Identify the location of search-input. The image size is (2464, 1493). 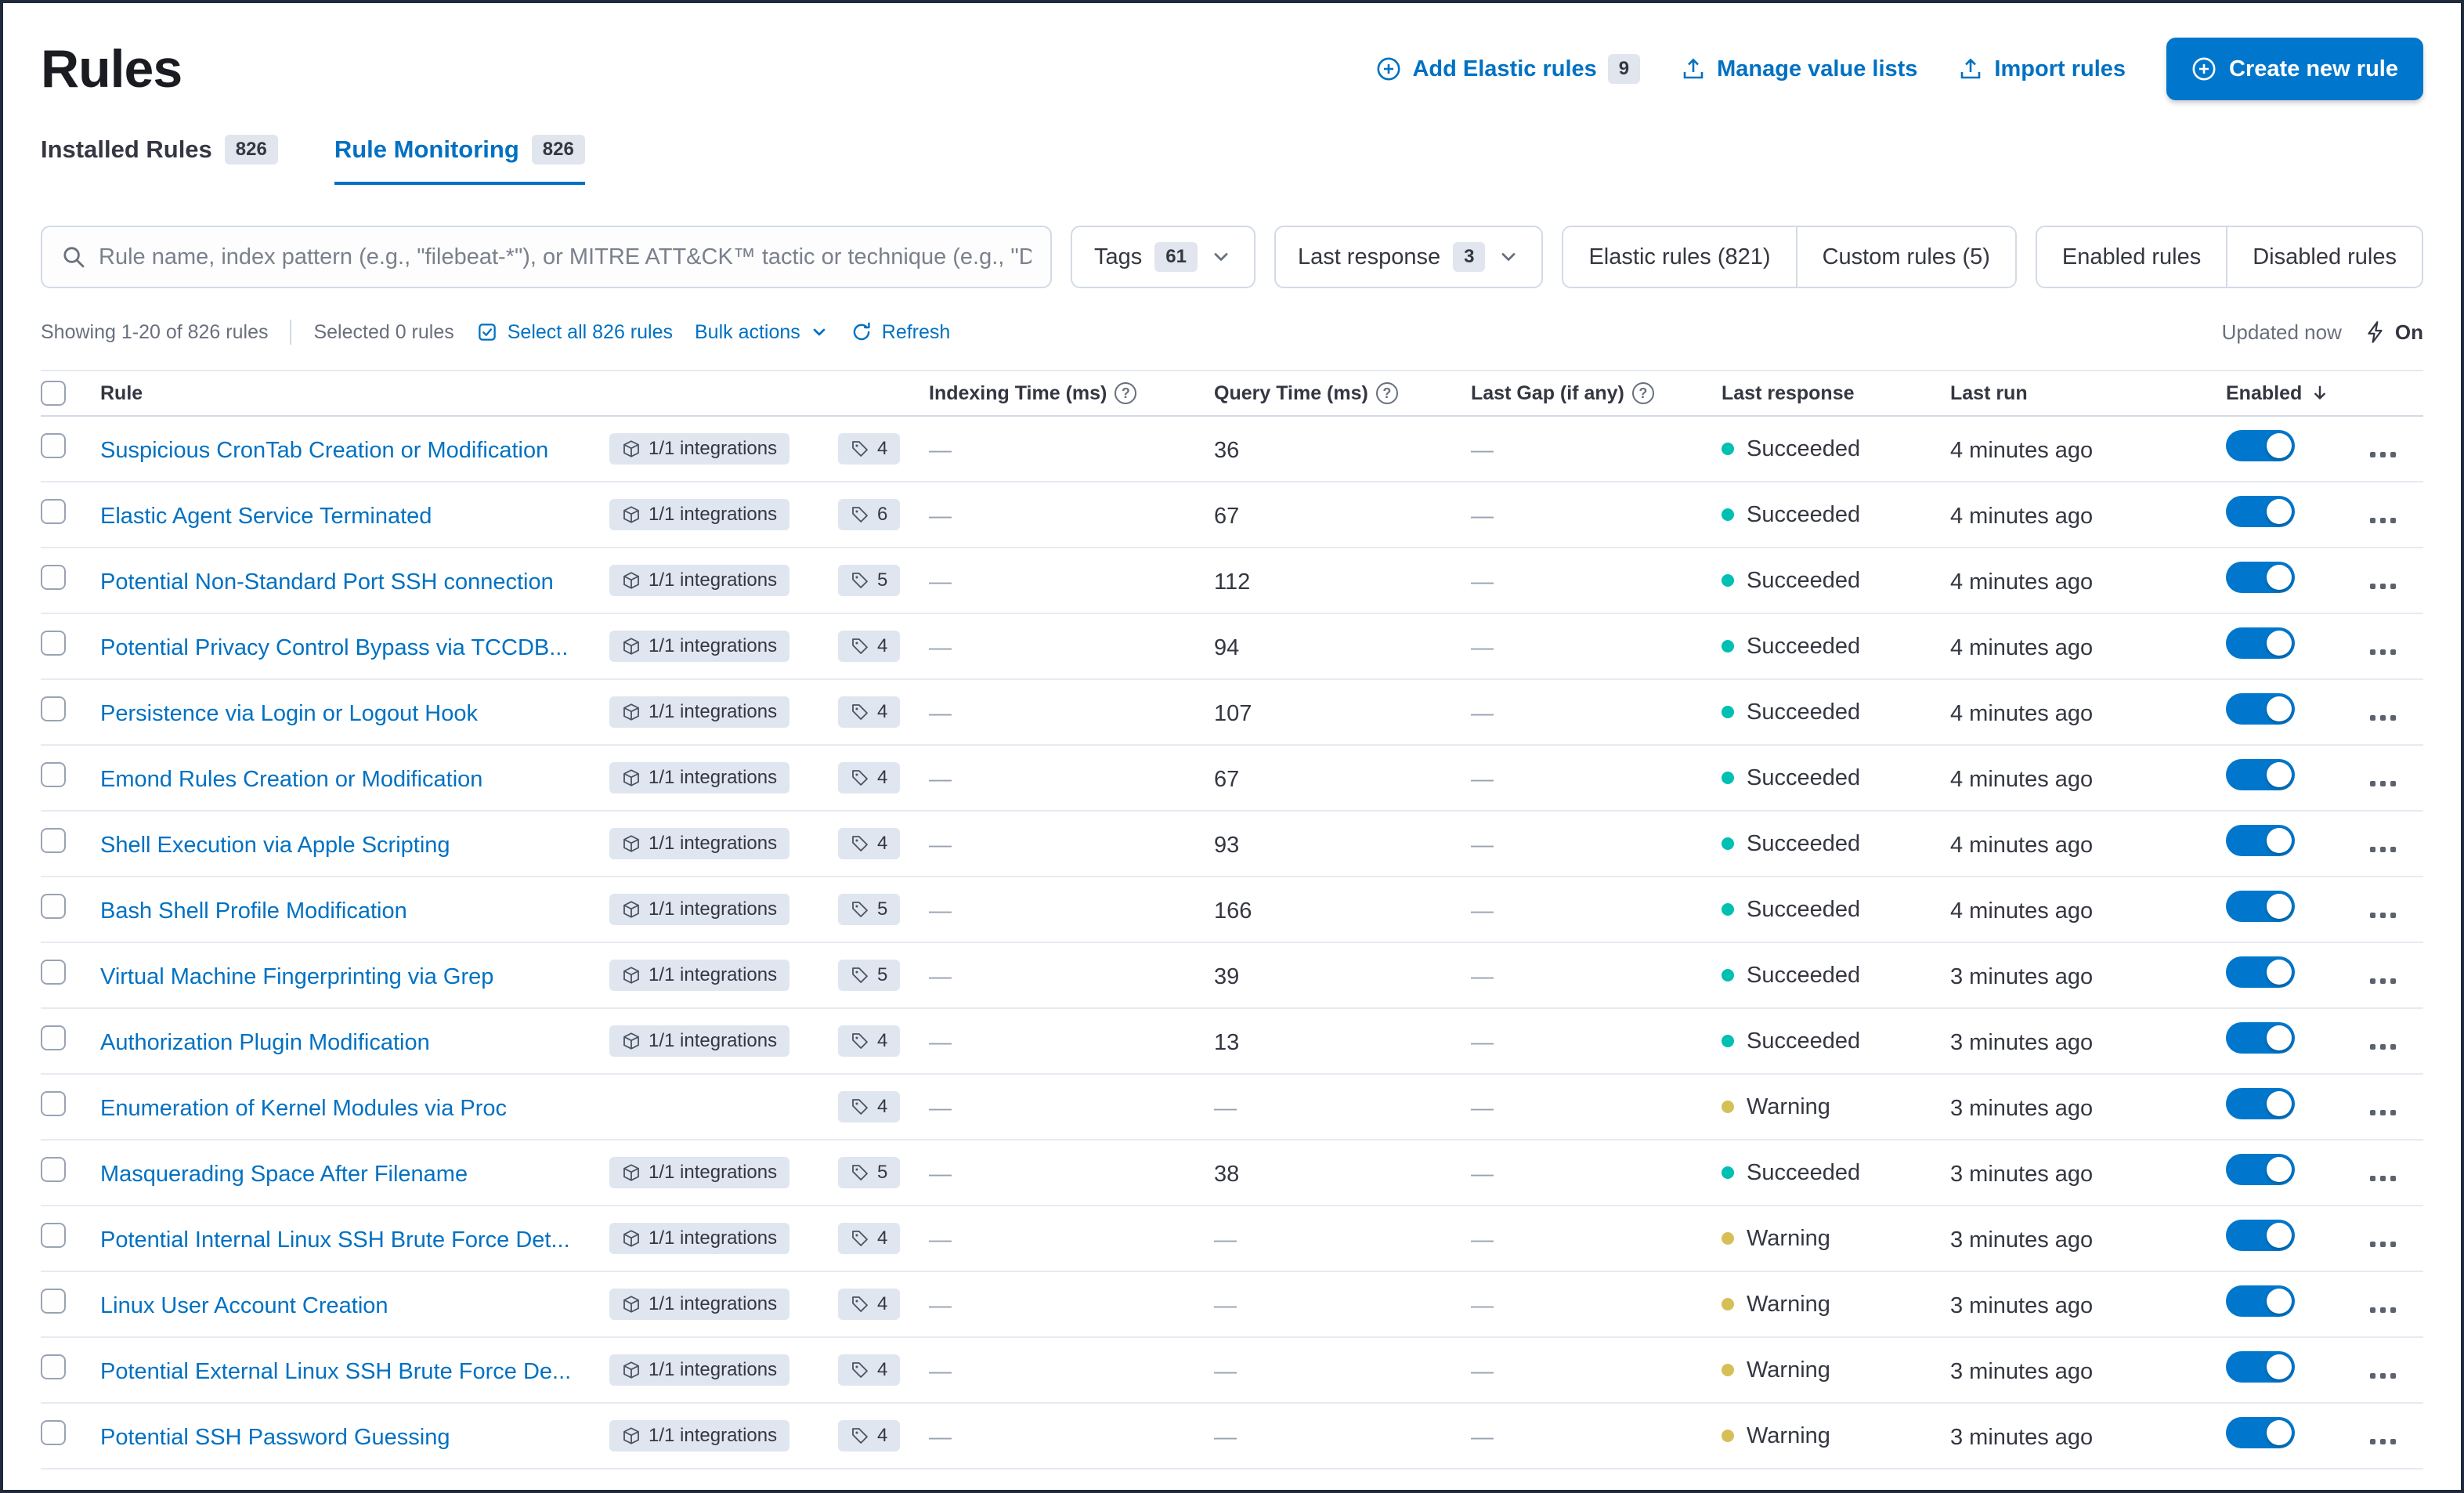
(565, 257).